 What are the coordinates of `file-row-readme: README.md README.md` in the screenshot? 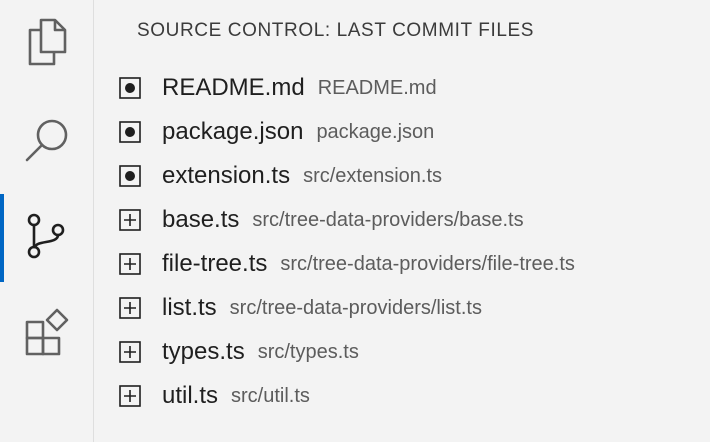 It's located at (402, 88).